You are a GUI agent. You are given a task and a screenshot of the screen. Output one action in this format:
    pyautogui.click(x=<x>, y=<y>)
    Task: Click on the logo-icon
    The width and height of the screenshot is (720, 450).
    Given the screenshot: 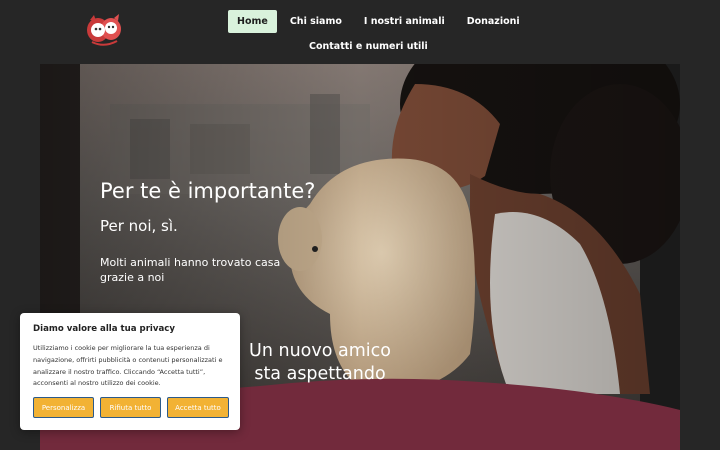 What is the action you would take?
    pyautogui.click(x=104, y=30)
    